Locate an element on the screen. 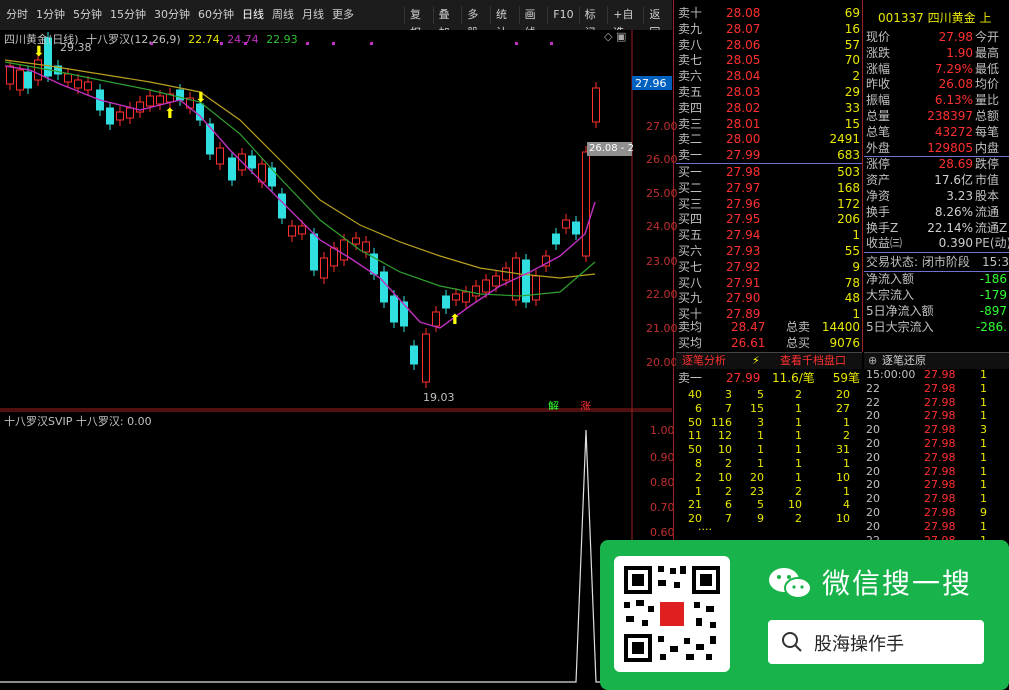 The width and height of the screenshot is (1009, 690). chart-settings-icons: ◇ ▣ is located at coordinates (615, 36).